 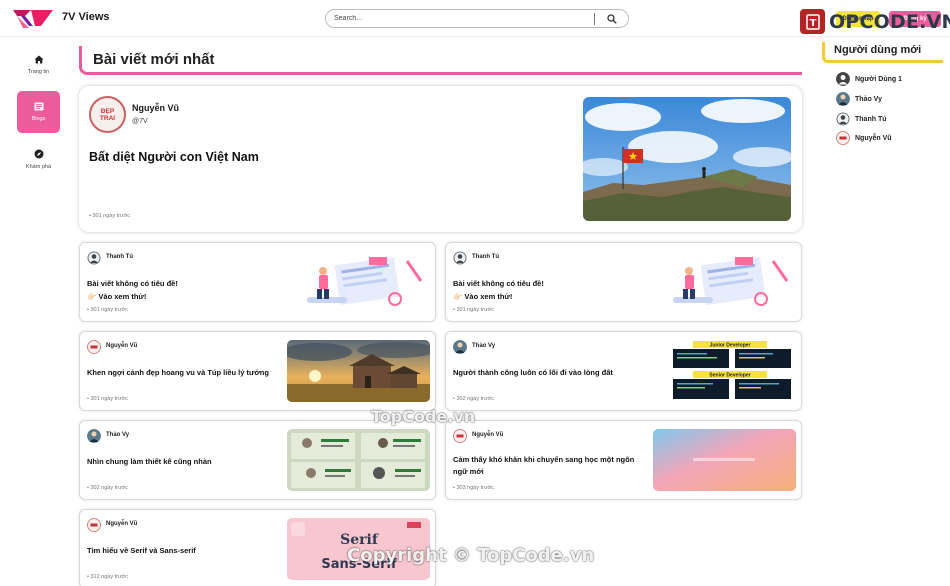 What do you see at coordinates (423, 416) in the screenshot?
I see `watermark-text: TopCode.vn` at bounding box center [423, 416].